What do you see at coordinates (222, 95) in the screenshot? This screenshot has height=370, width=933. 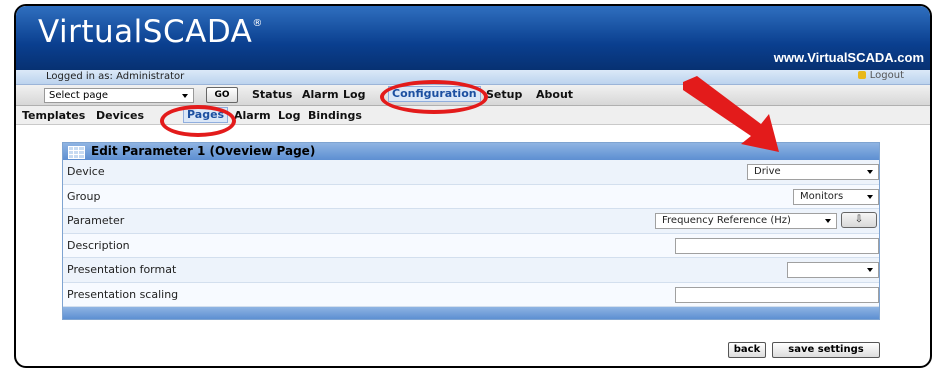 I see `go-button: GO` at bounding box center [222, 95].